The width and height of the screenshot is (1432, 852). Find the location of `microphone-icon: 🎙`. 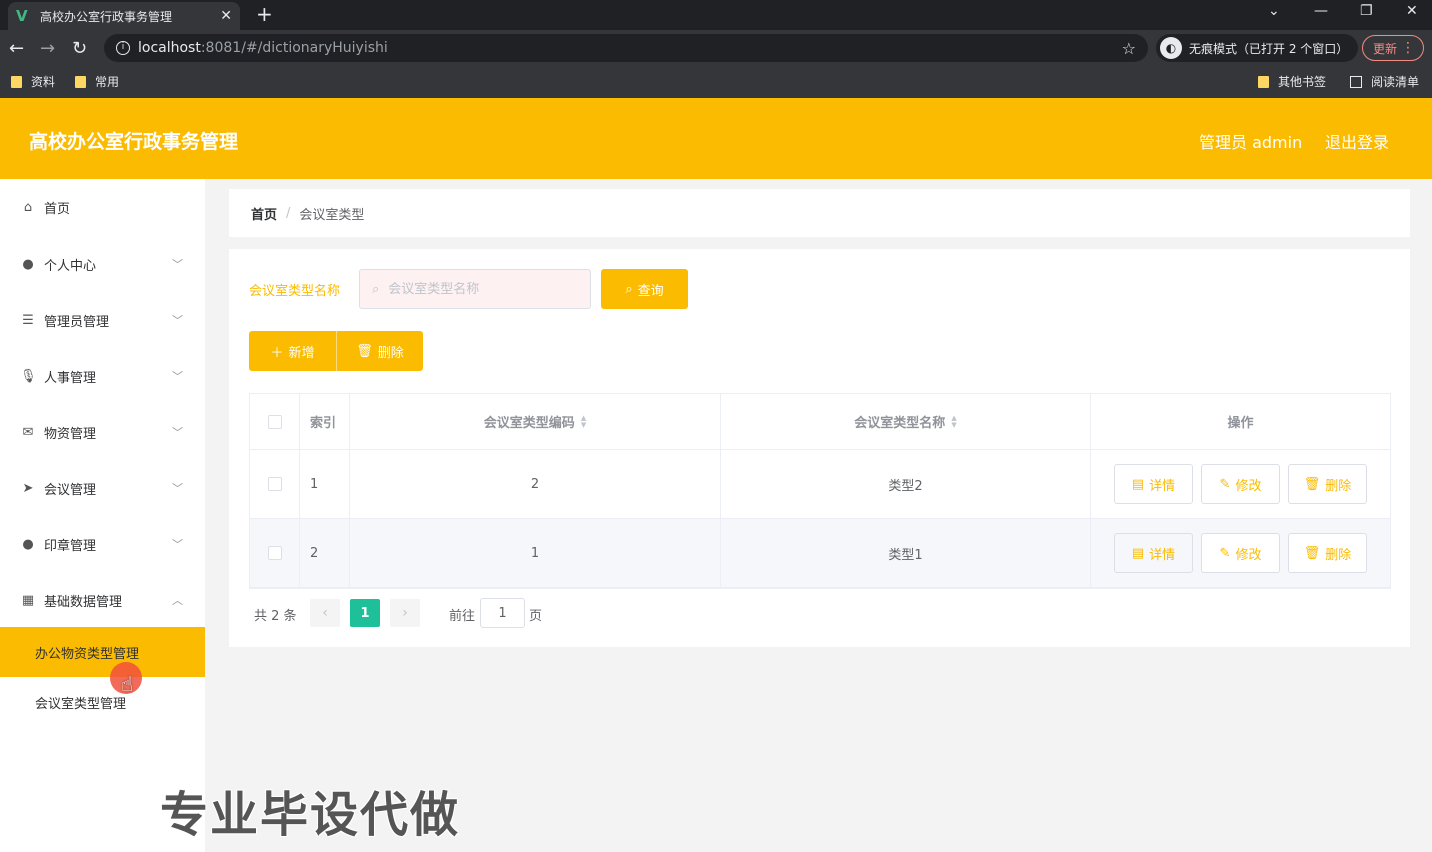

microphone-icon: 🎙 is located at coordinates (28, 376).